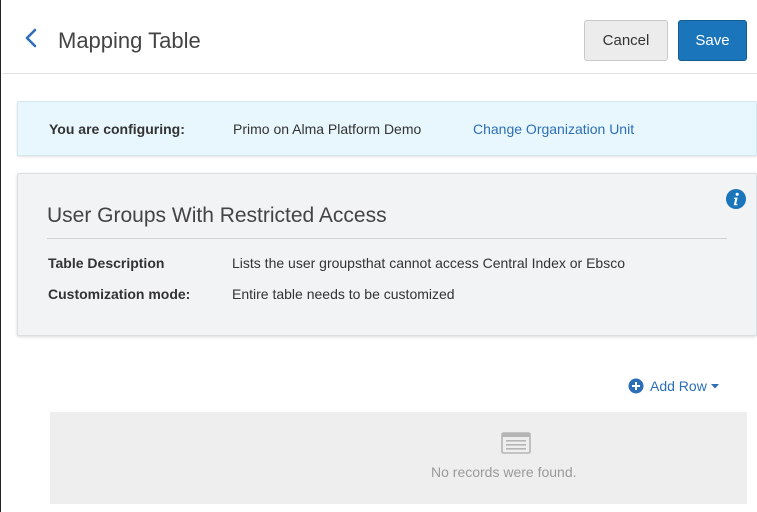 The width and height of the screenshot is (757, 512). I want to click on config-label: You are configuring:, so click(117, 129).